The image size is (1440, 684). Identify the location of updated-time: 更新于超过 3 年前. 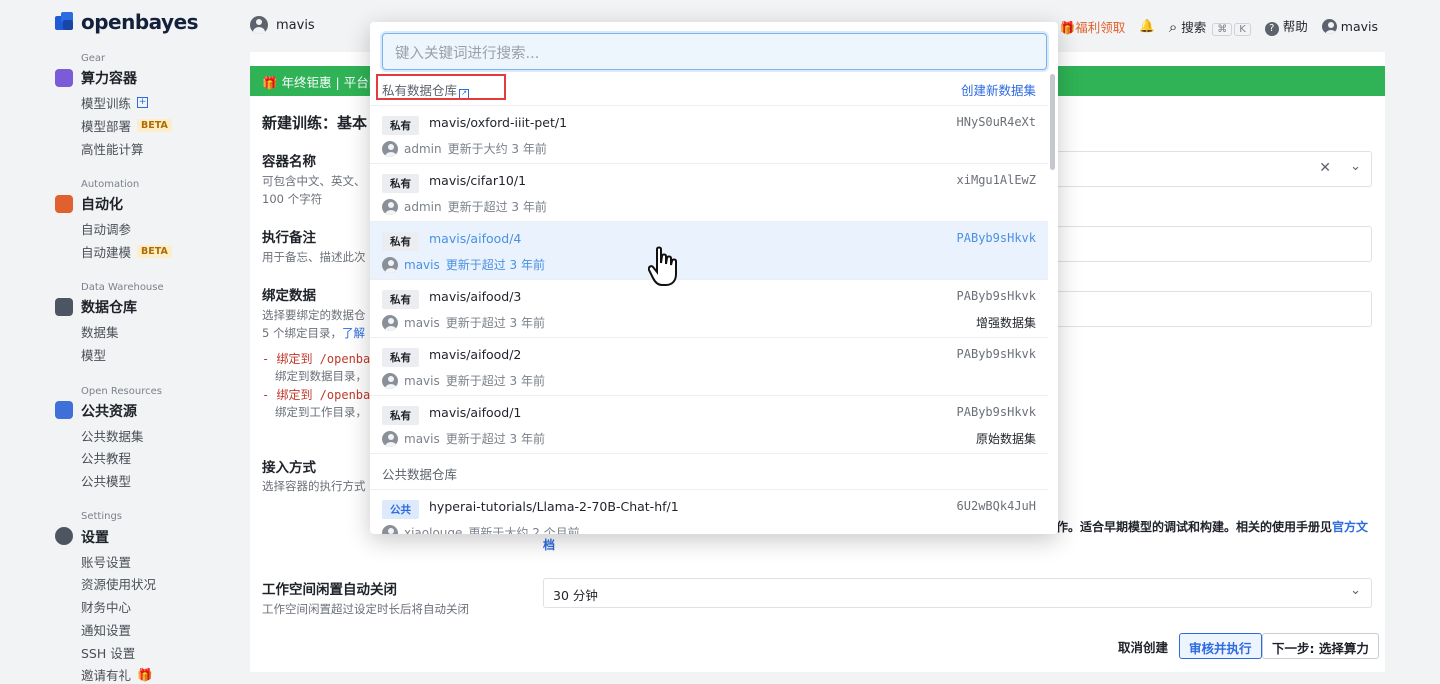
(495, 323).